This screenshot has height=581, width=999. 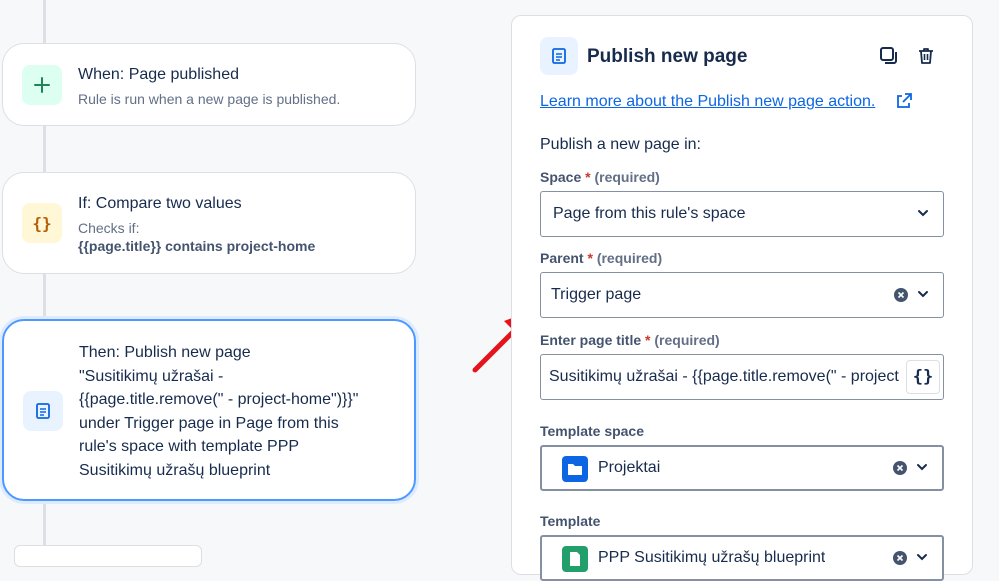 What do you see at coordinates (601, 258) in the screenshot?
I see `parent-label: Parent * (required)` at bounding box center [601, 258].